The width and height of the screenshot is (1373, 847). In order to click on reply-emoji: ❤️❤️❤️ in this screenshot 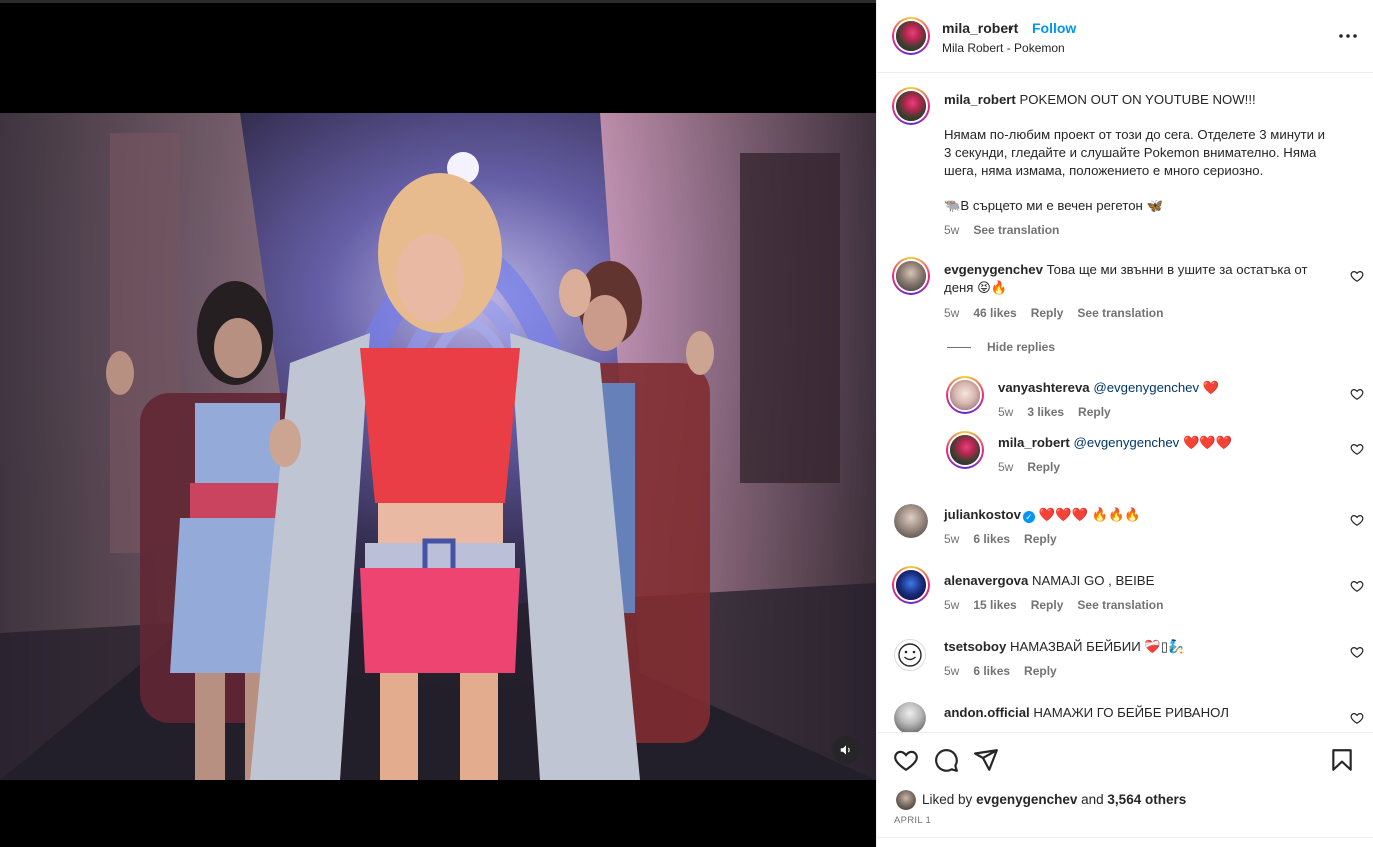, I will do `click(1207, 442)`.